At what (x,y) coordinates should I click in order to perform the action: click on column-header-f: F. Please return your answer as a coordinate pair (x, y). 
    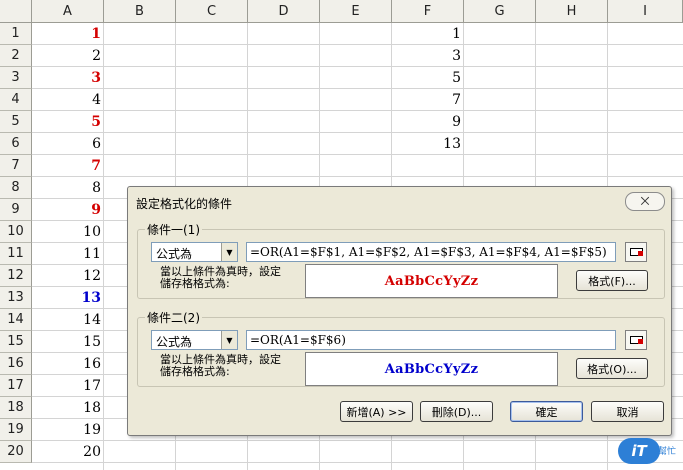
    Looking at the image, I should click on (428, 11).